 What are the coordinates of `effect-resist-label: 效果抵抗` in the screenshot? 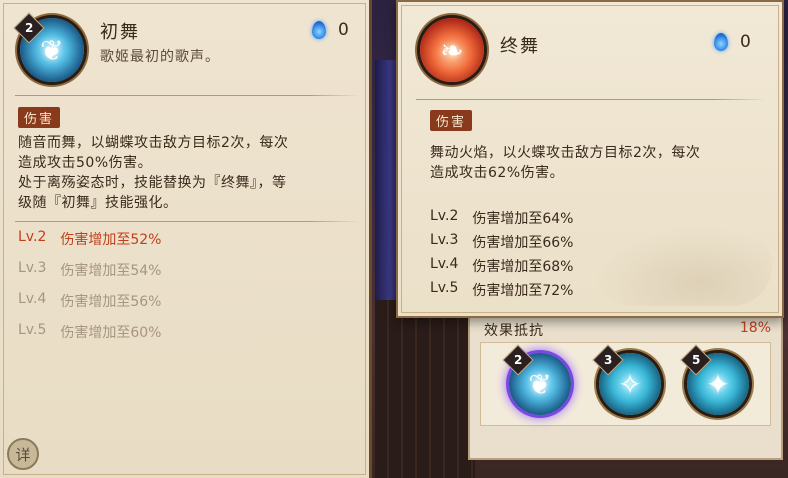 It's located at (514, 331).